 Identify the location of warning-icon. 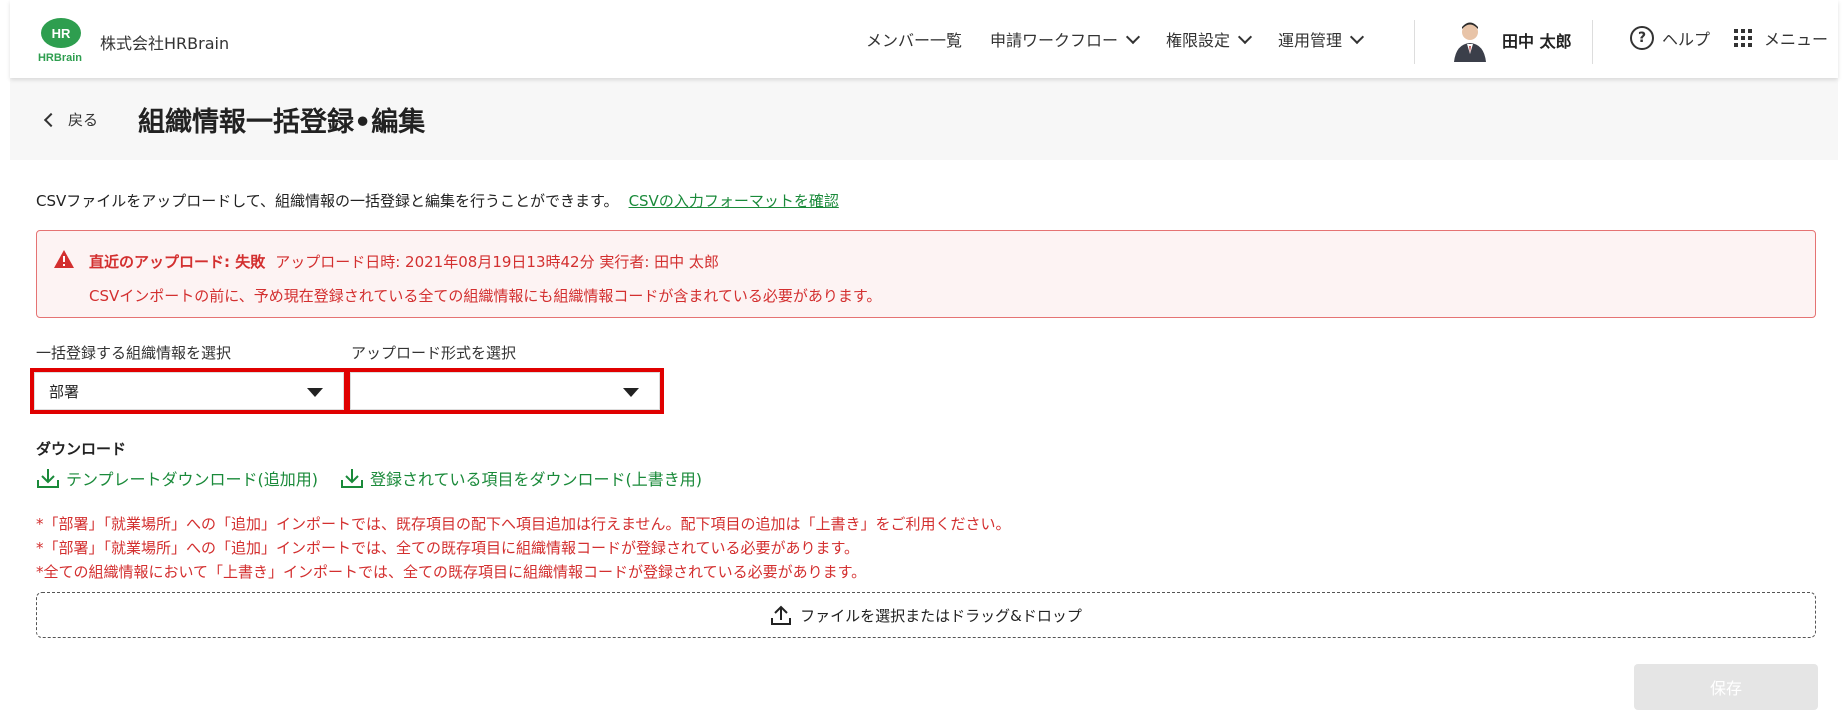
(64, 259).